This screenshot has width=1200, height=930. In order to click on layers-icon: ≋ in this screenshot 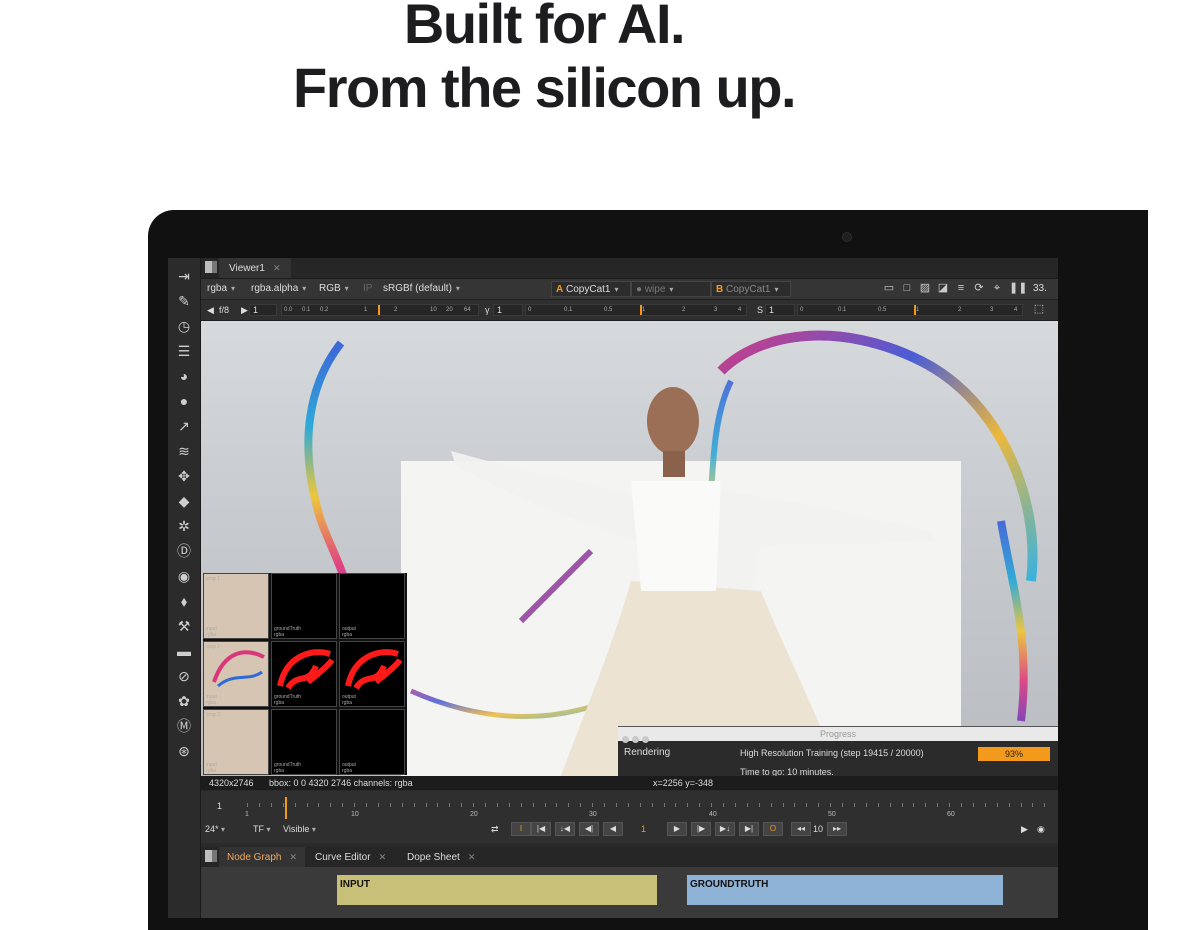, I will do `click(184, 451)`.